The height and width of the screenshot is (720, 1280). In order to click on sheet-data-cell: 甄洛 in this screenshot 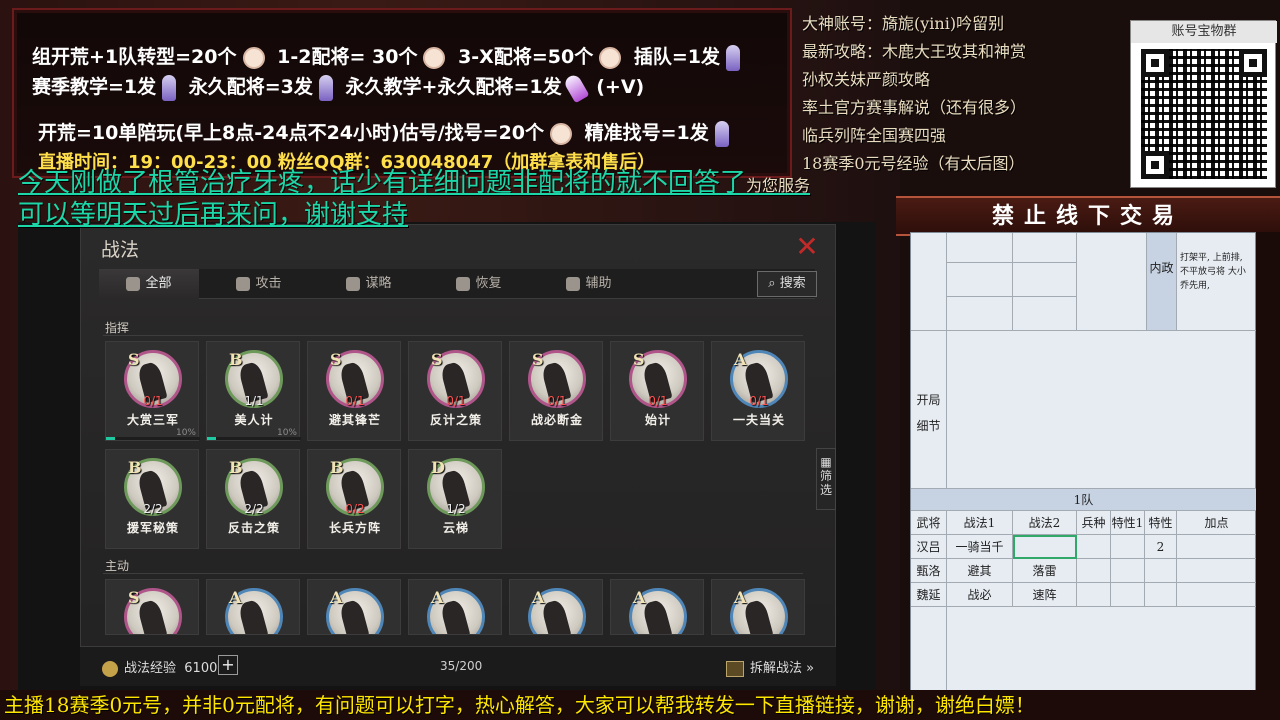, I will do `click(929, 571)`.